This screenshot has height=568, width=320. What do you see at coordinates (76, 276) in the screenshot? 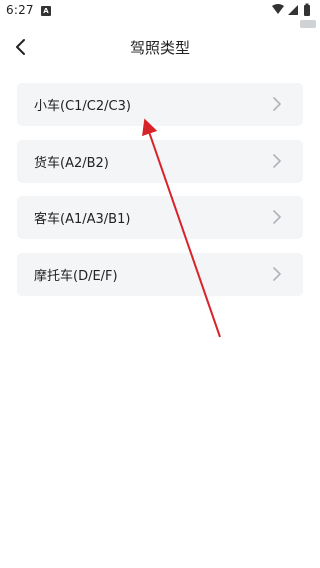
I see `list-item-label: 摩托车(D/E/F)` at bounding box center [76, 276].